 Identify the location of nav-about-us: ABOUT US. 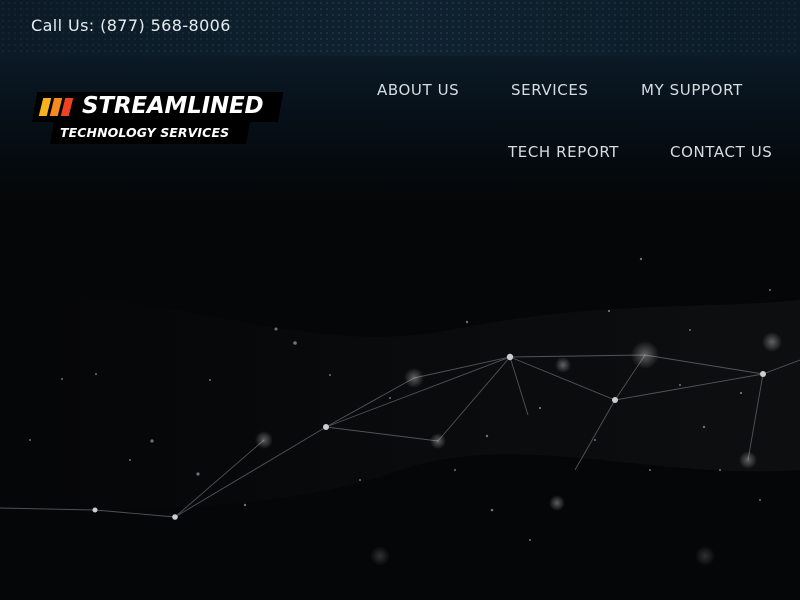
(418, 90).